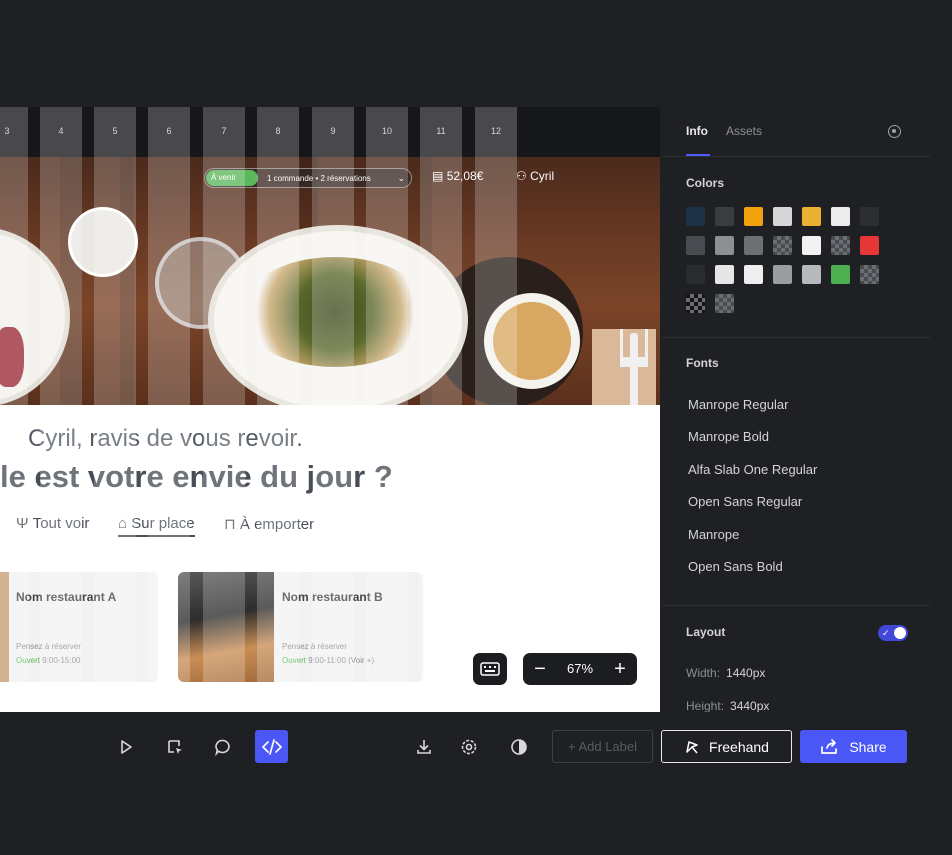 The height and width of the screenshot is (855, 952). I want to click on restaurant-name: Nom restaurant A, so click(66, 597).